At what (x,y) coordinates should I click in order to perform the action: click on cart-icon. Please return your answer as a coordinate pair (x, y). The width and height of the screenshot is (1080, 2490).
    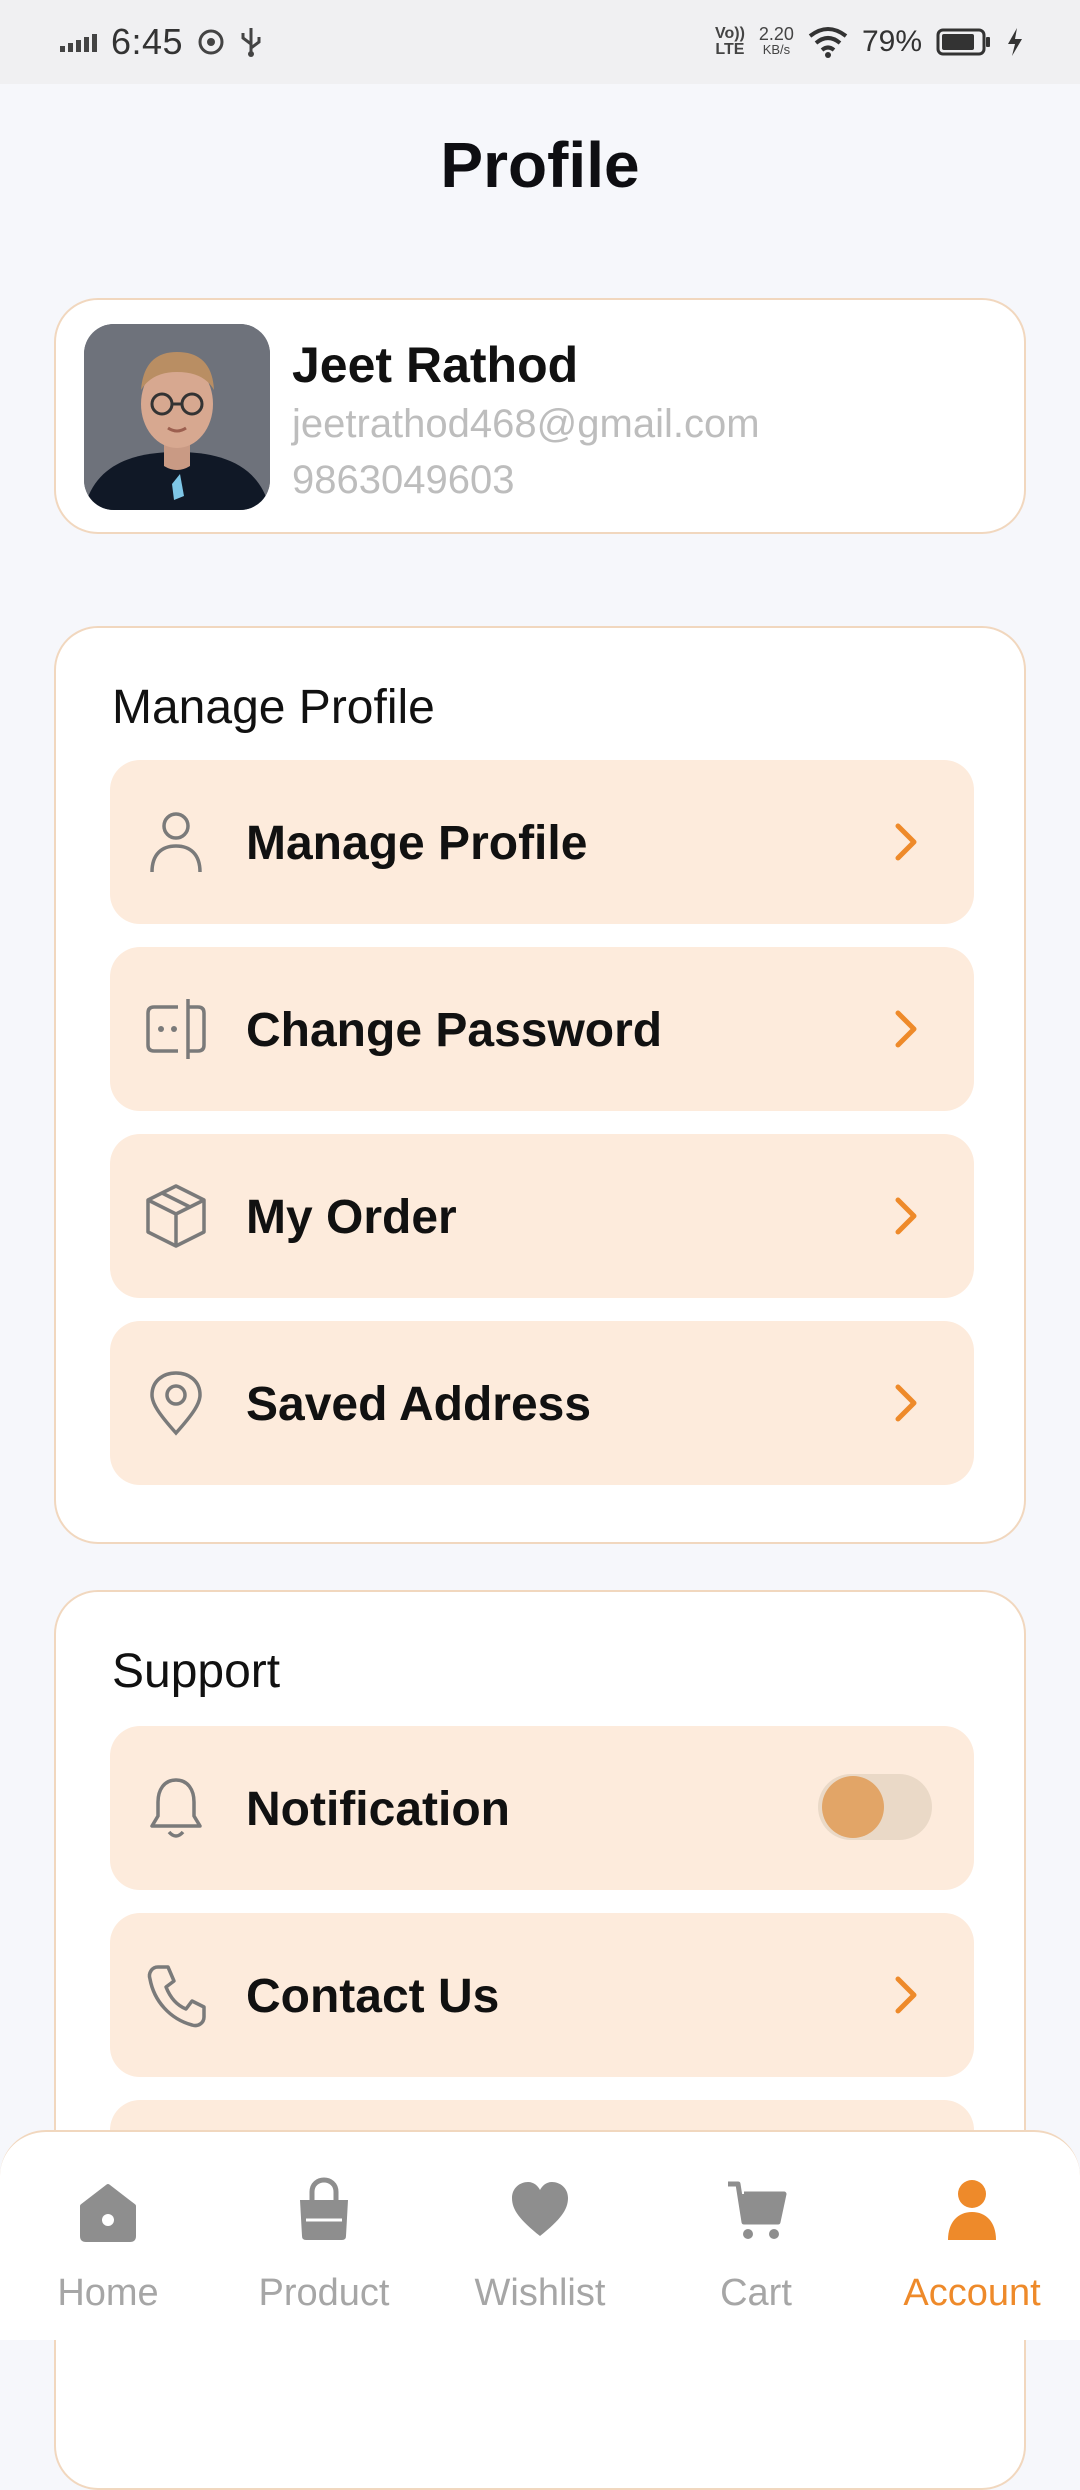
    Looking at the image, I should click on (757, 2210).